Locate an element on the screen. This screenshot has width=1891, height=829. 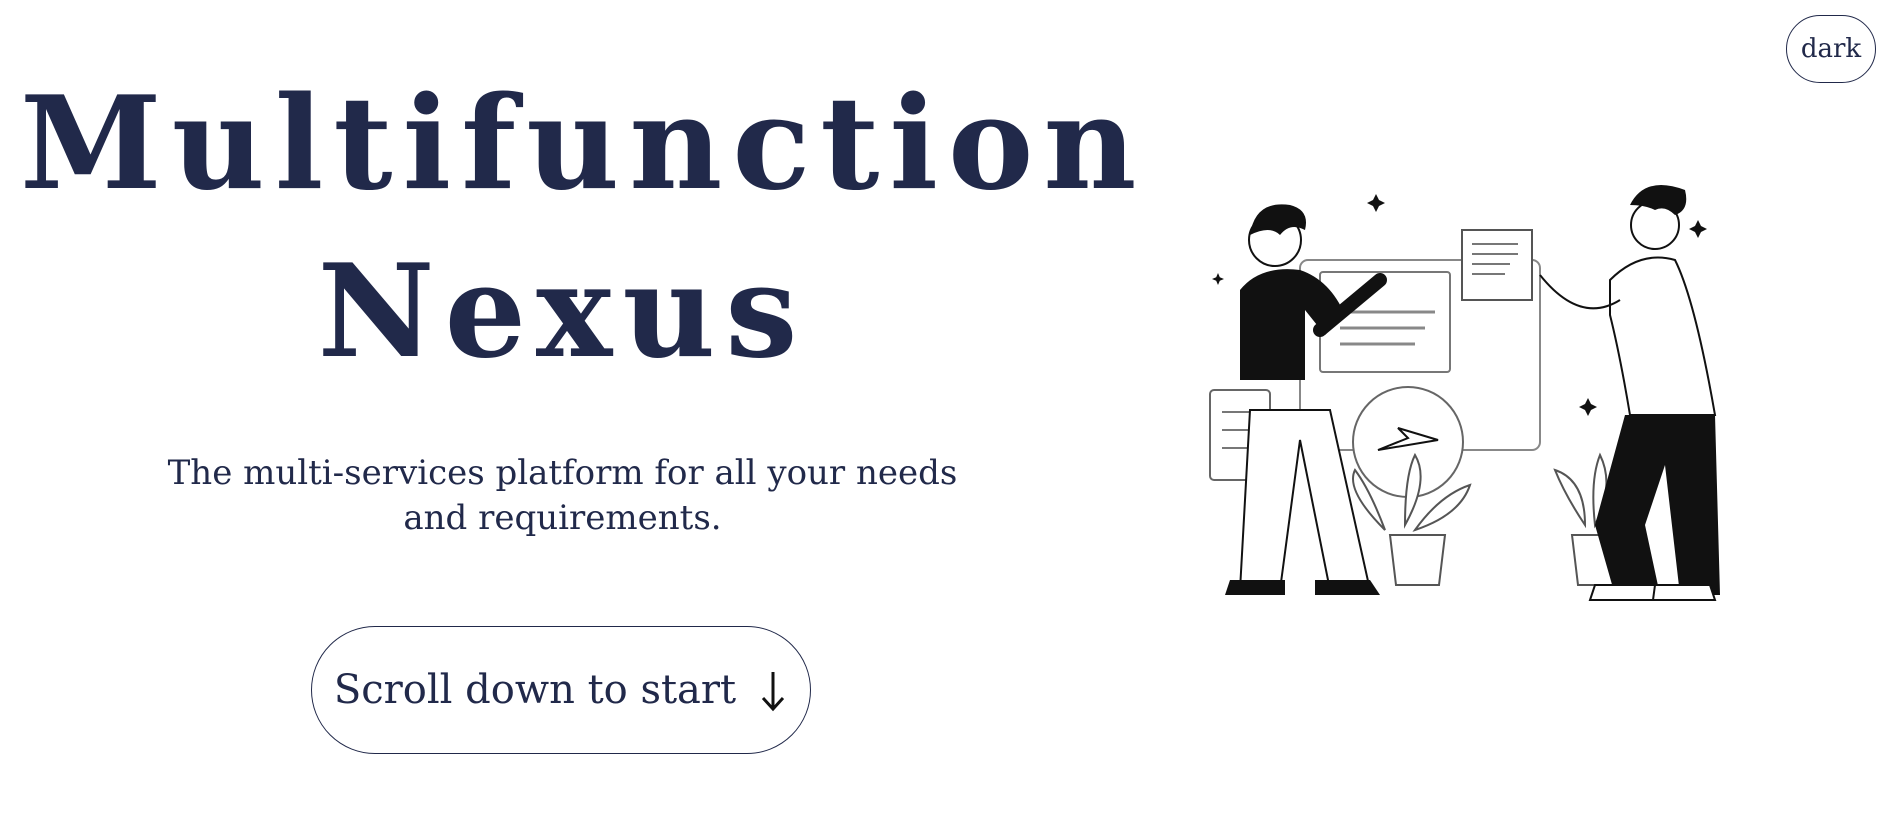
theme-toggle-button: dark is located at coordinates (1831, 49).